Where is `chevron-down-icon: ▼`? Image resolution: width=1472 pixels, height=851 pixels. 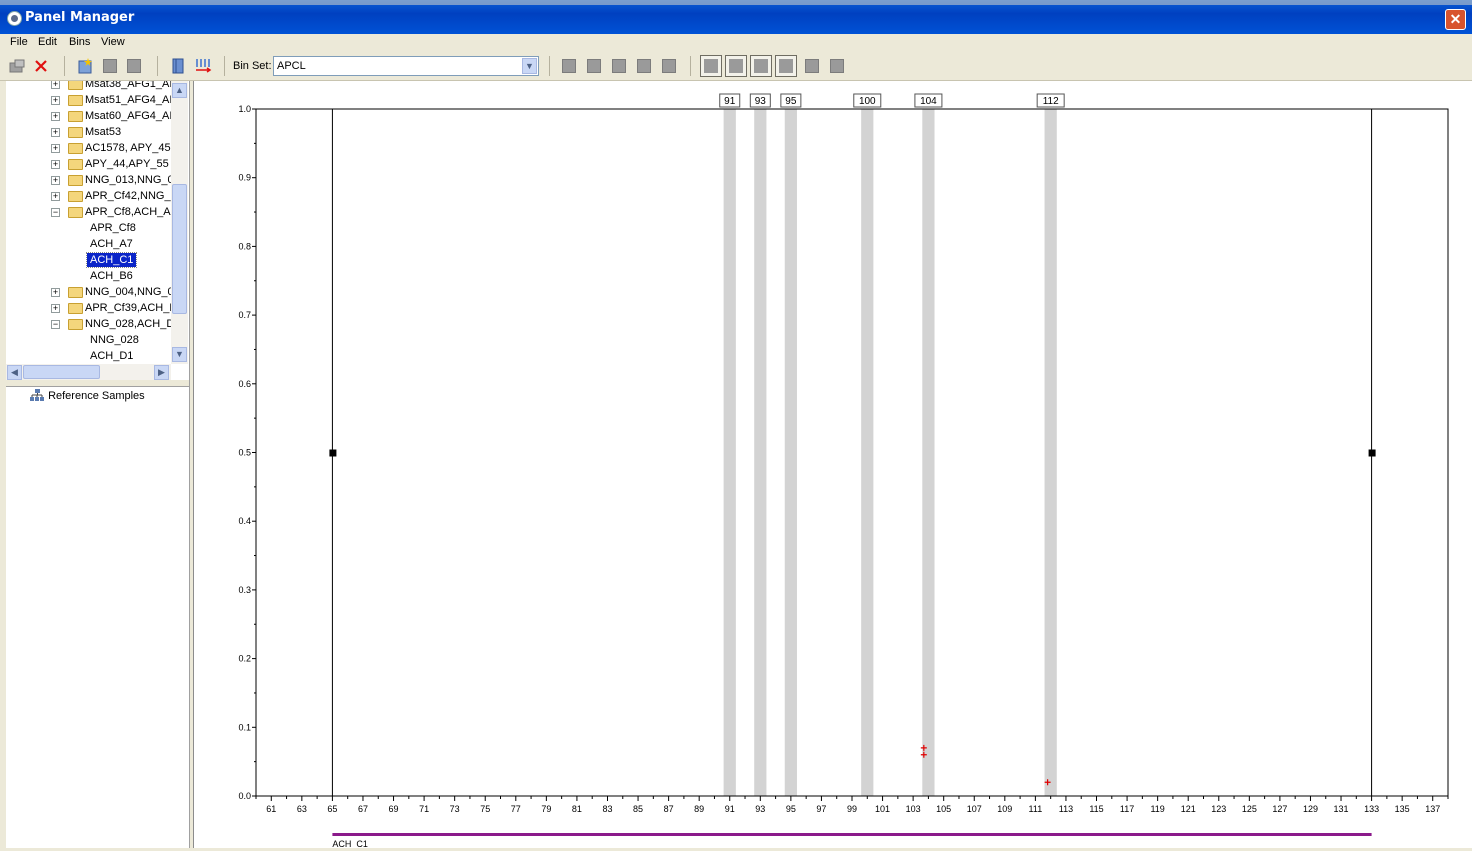
chevron-down-icon: ▼ is located at coordinates (529, 66).